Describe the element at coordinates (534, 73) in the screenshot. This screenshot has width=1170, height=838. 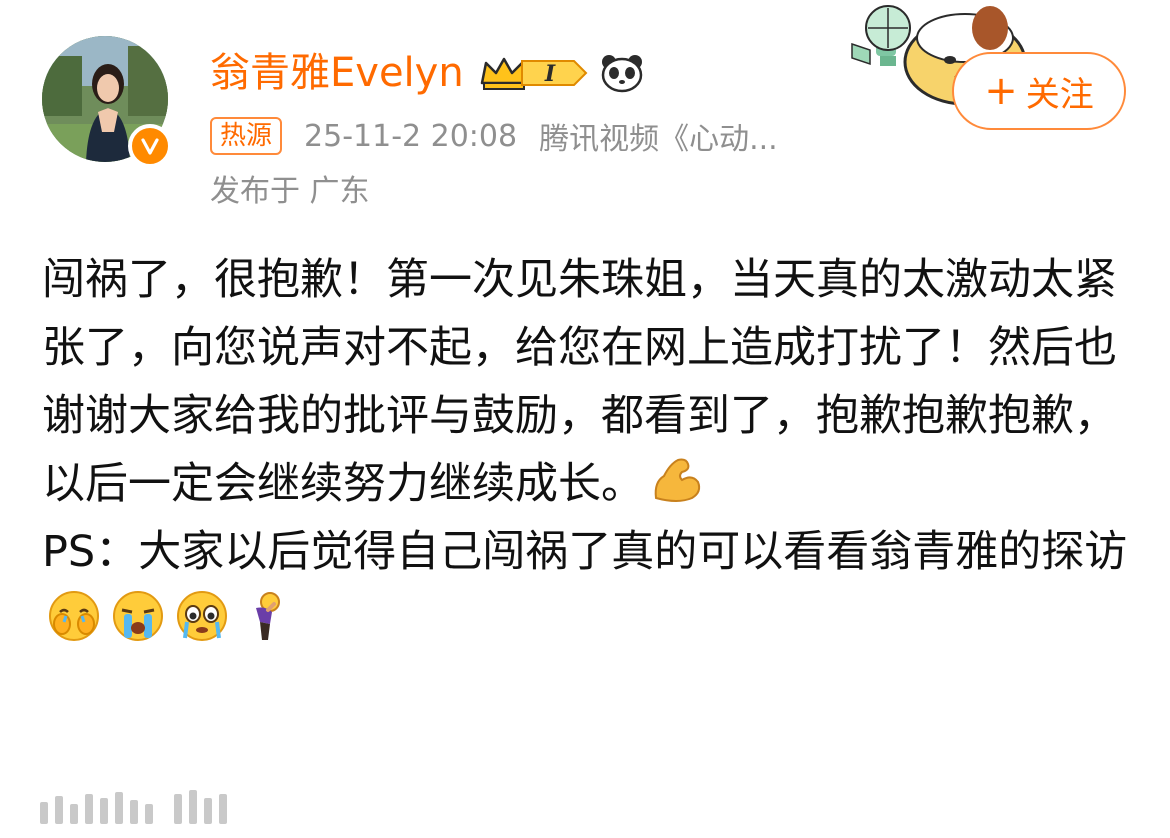
I see `crown-icon: I` at that location.